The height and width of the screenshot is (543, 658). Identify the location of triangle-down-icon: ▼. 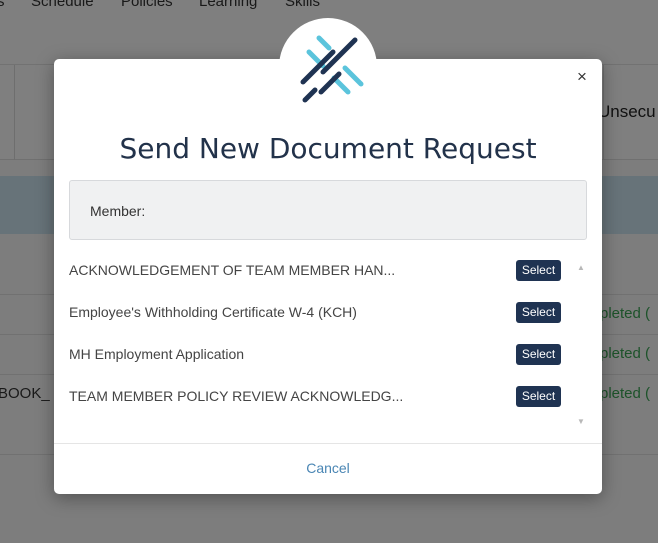
(581, 421).